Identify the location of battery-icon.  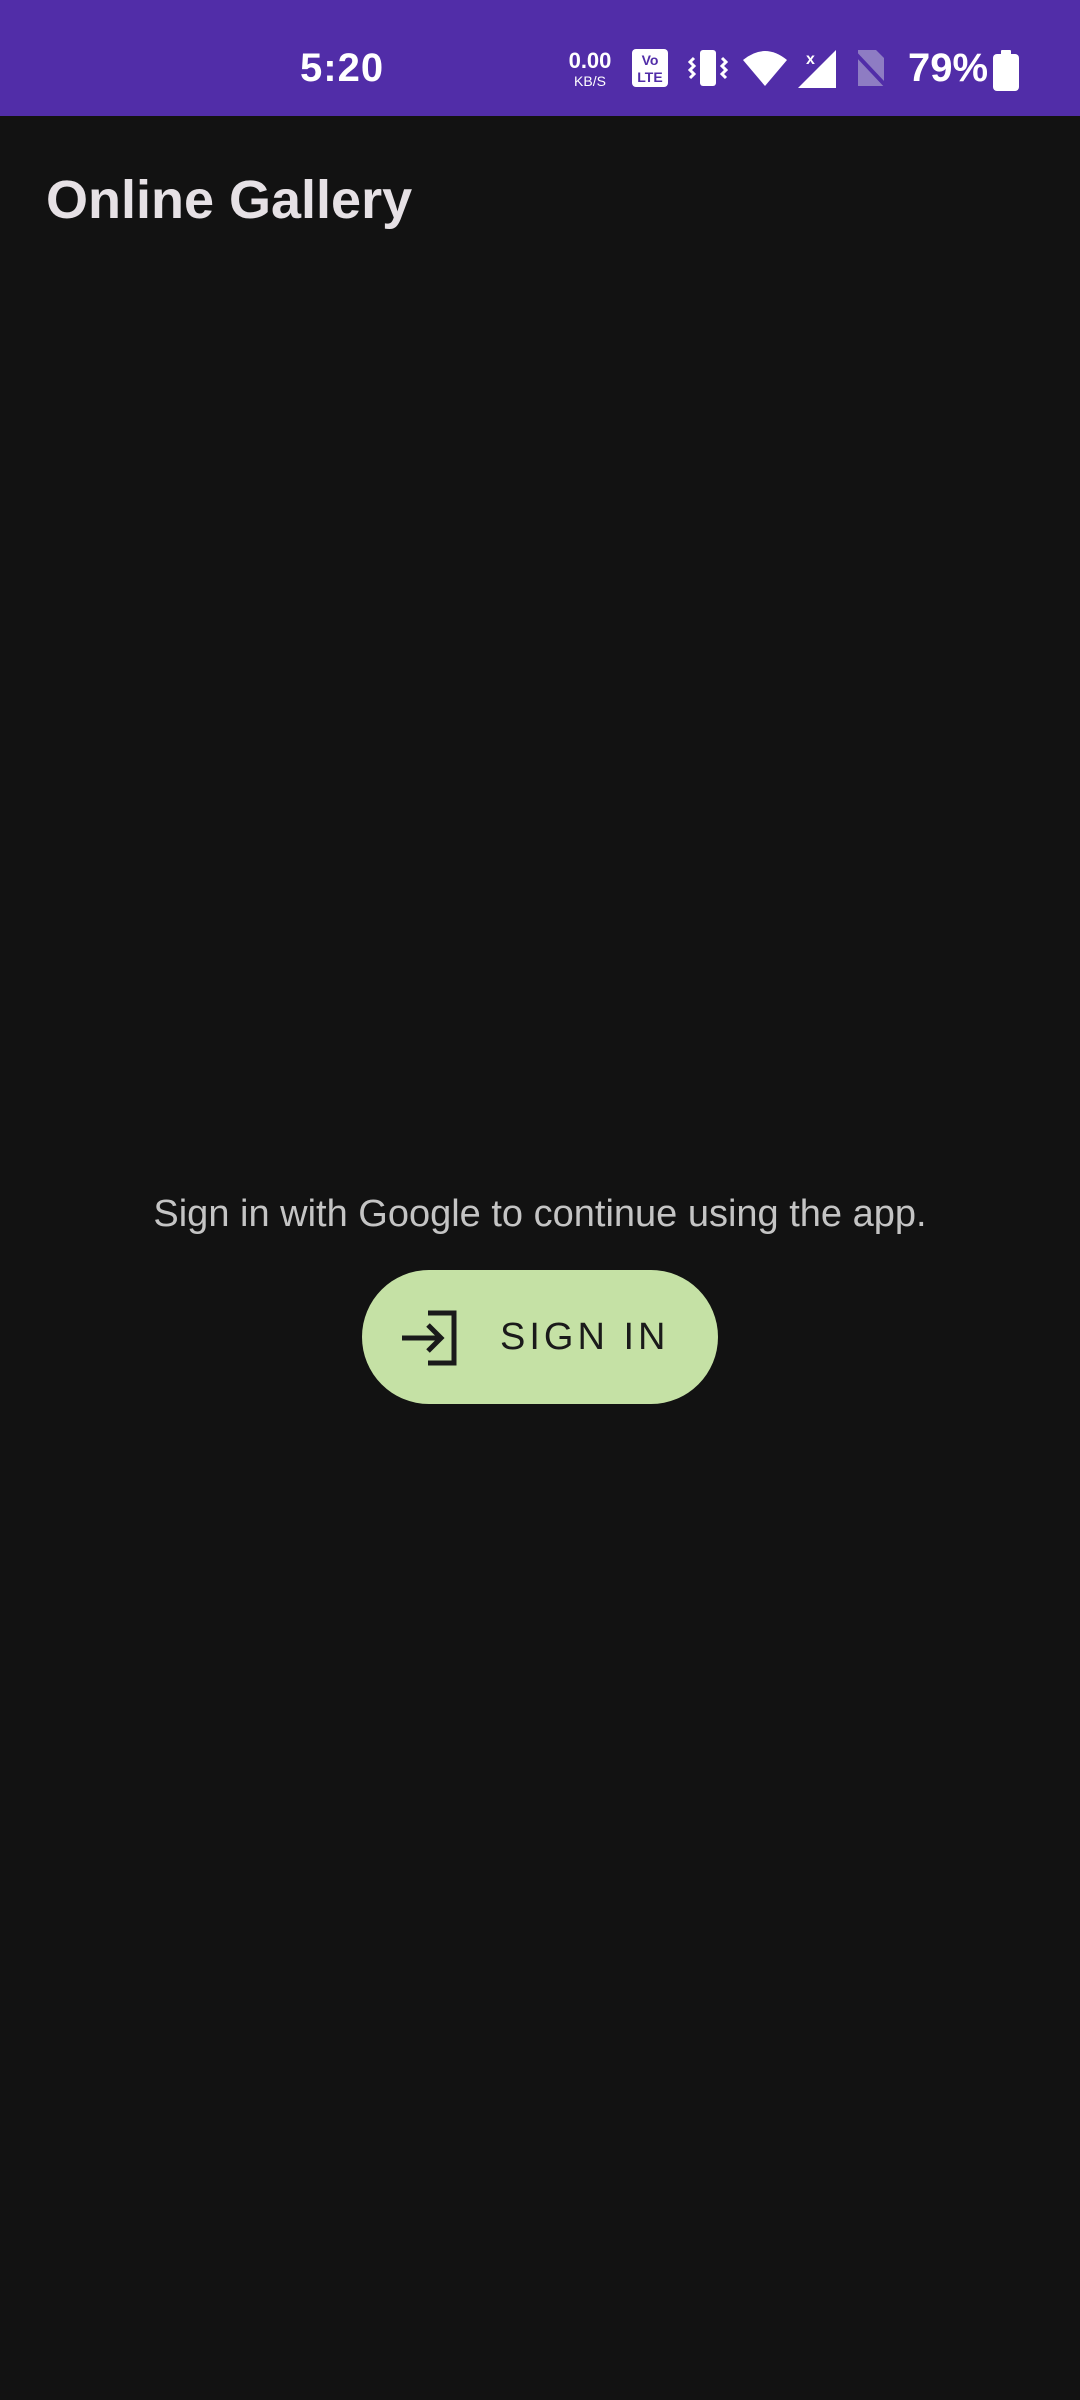
(1006, 70).